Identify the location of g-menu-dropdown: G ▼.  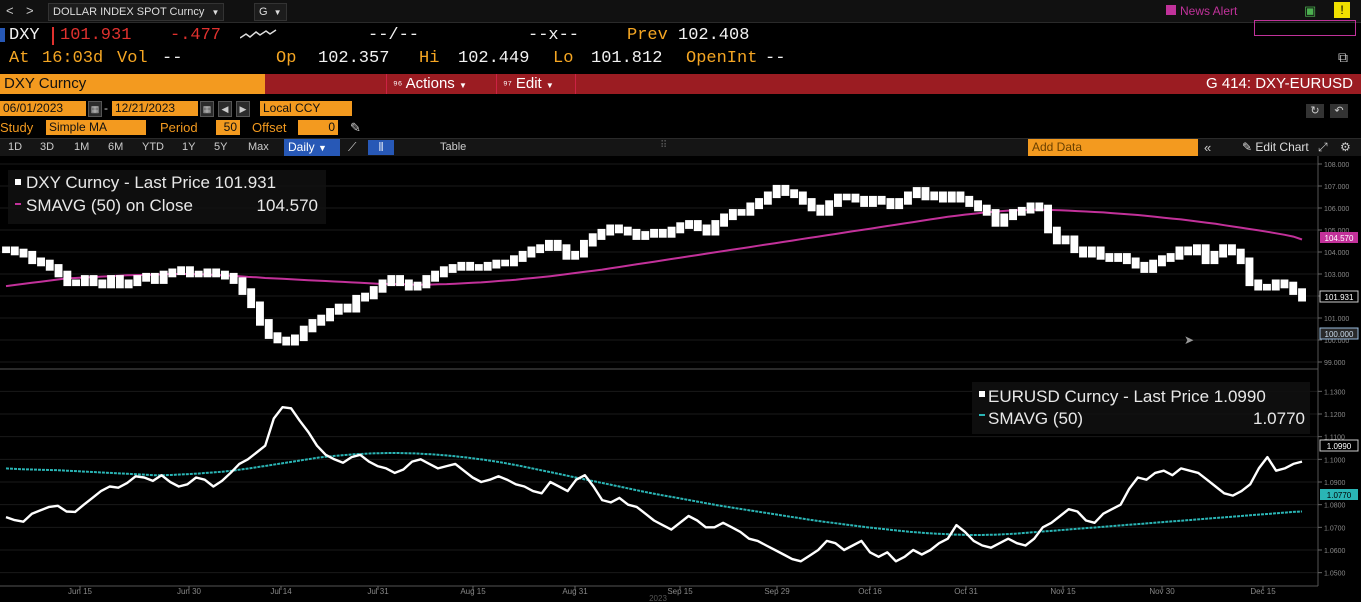
(270, 12).